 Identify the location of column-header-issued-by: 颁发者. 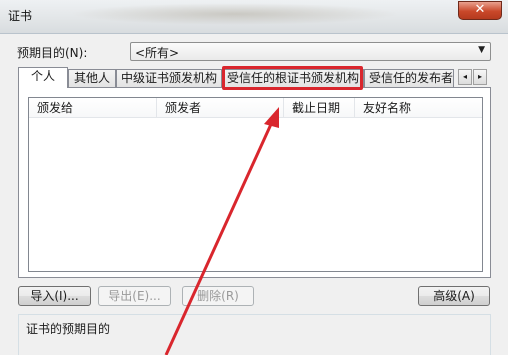
(220, 108).